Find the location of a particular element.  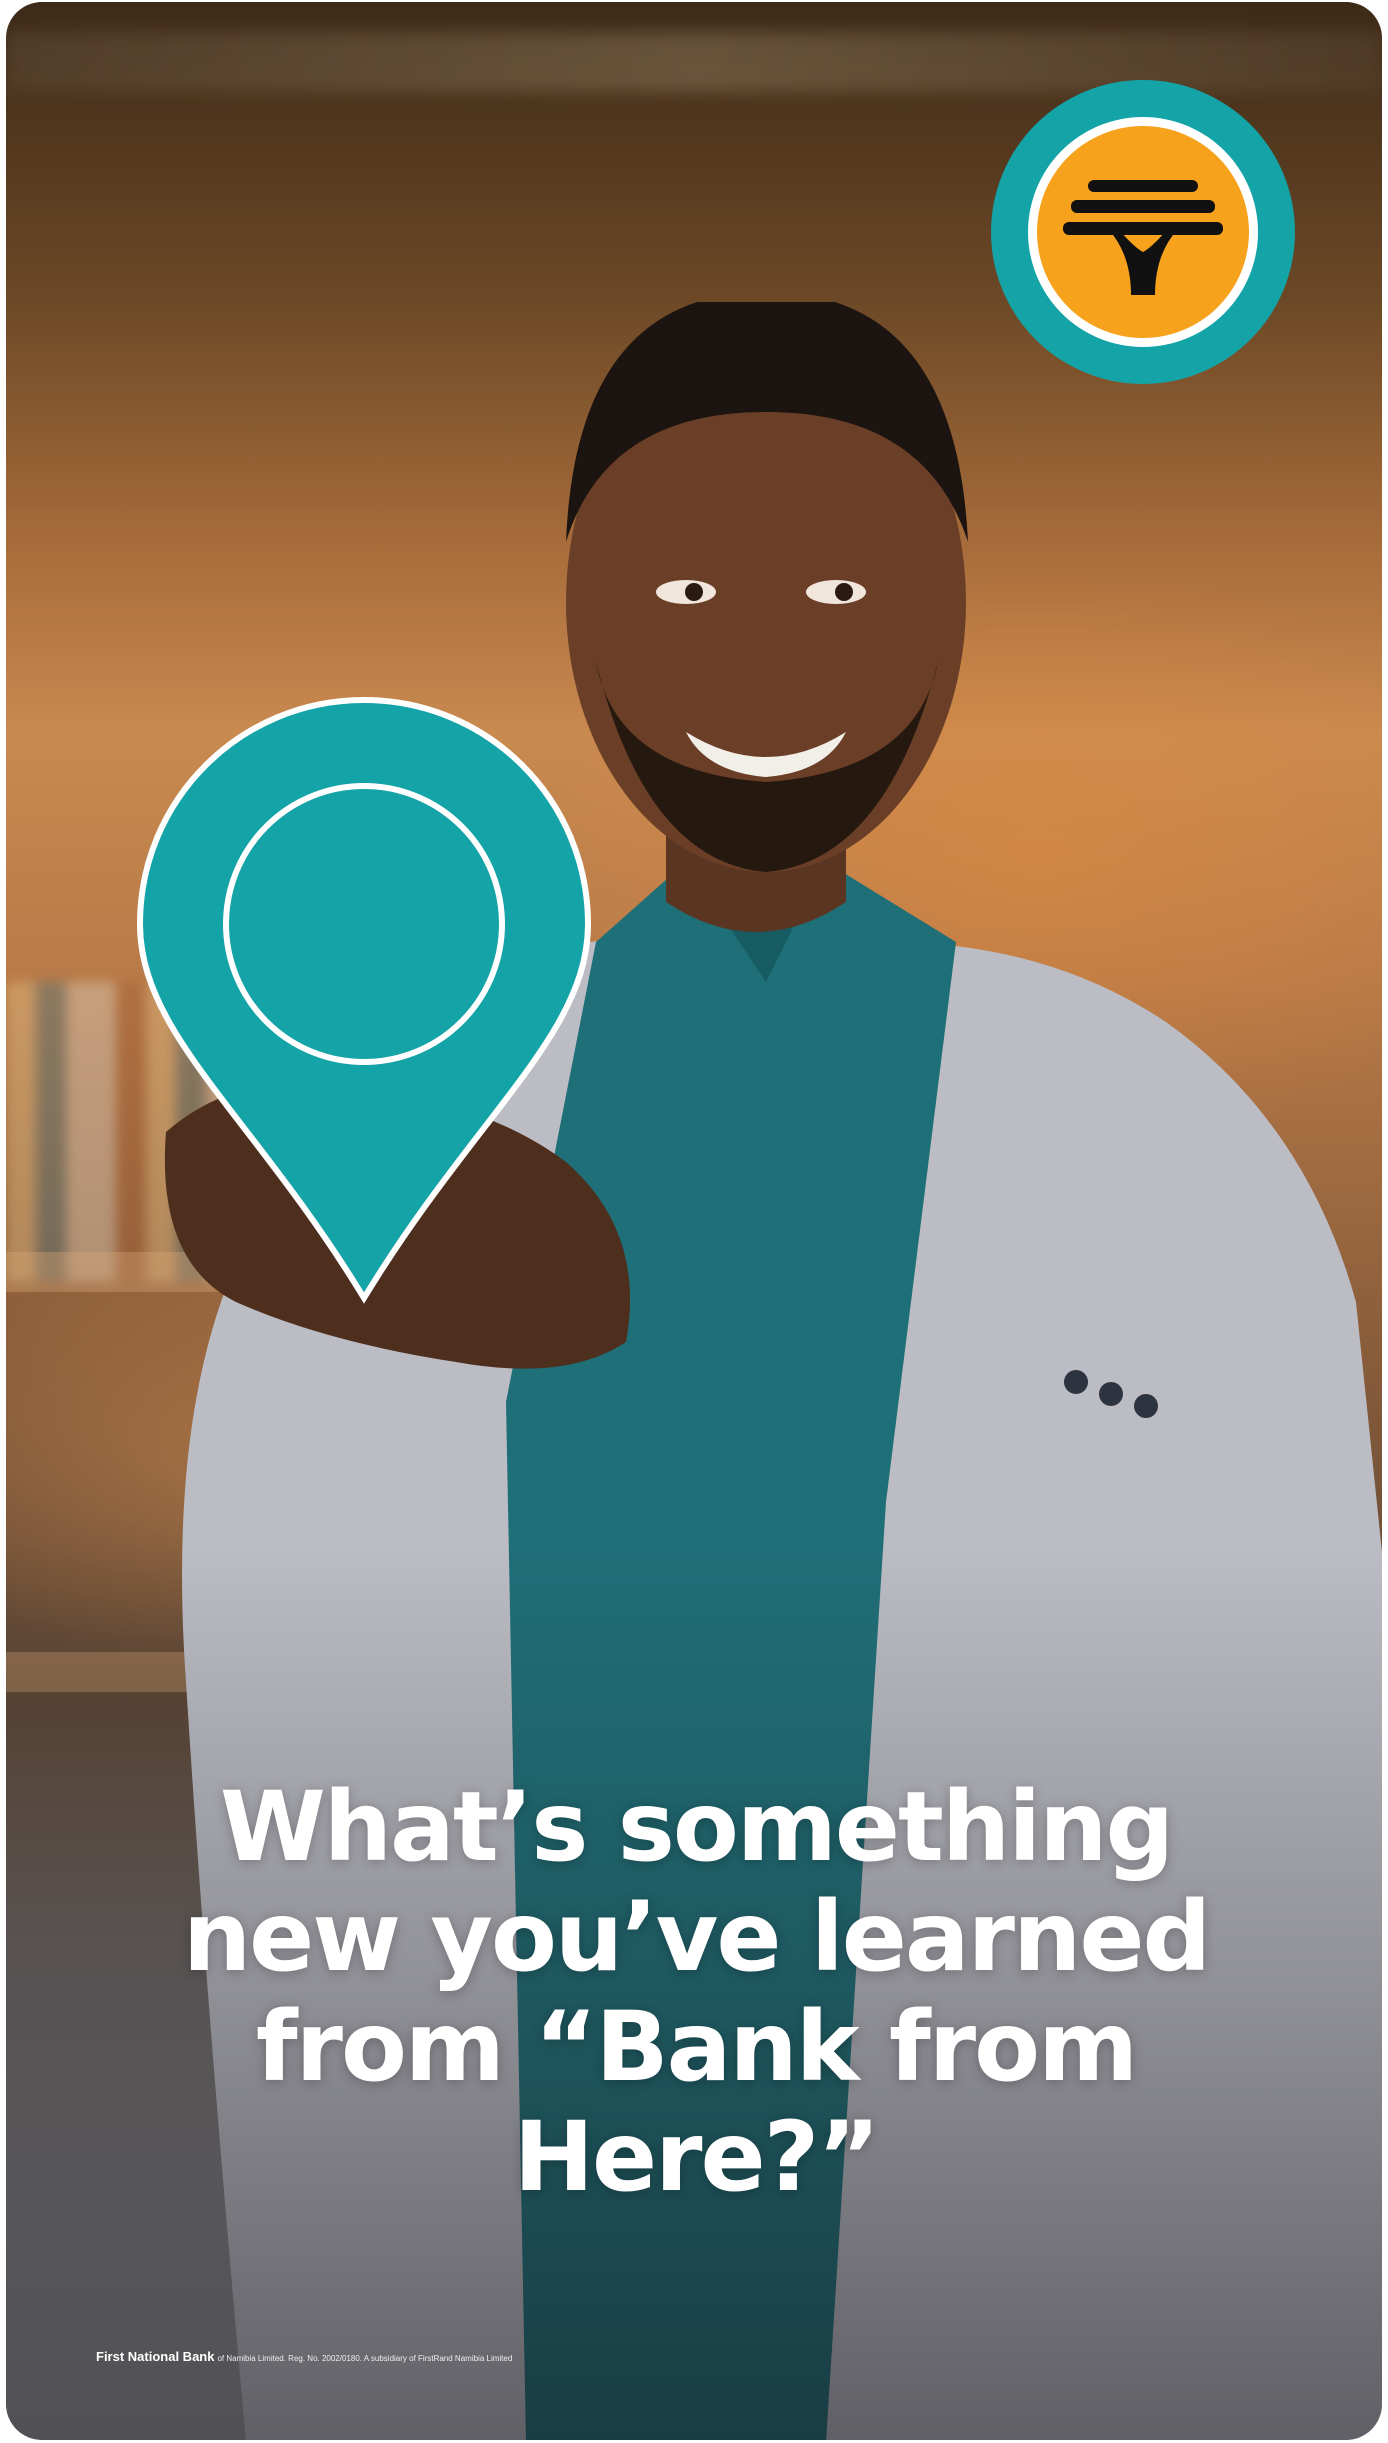

headline-line: What’s something is located at coordinates (696, 1827).